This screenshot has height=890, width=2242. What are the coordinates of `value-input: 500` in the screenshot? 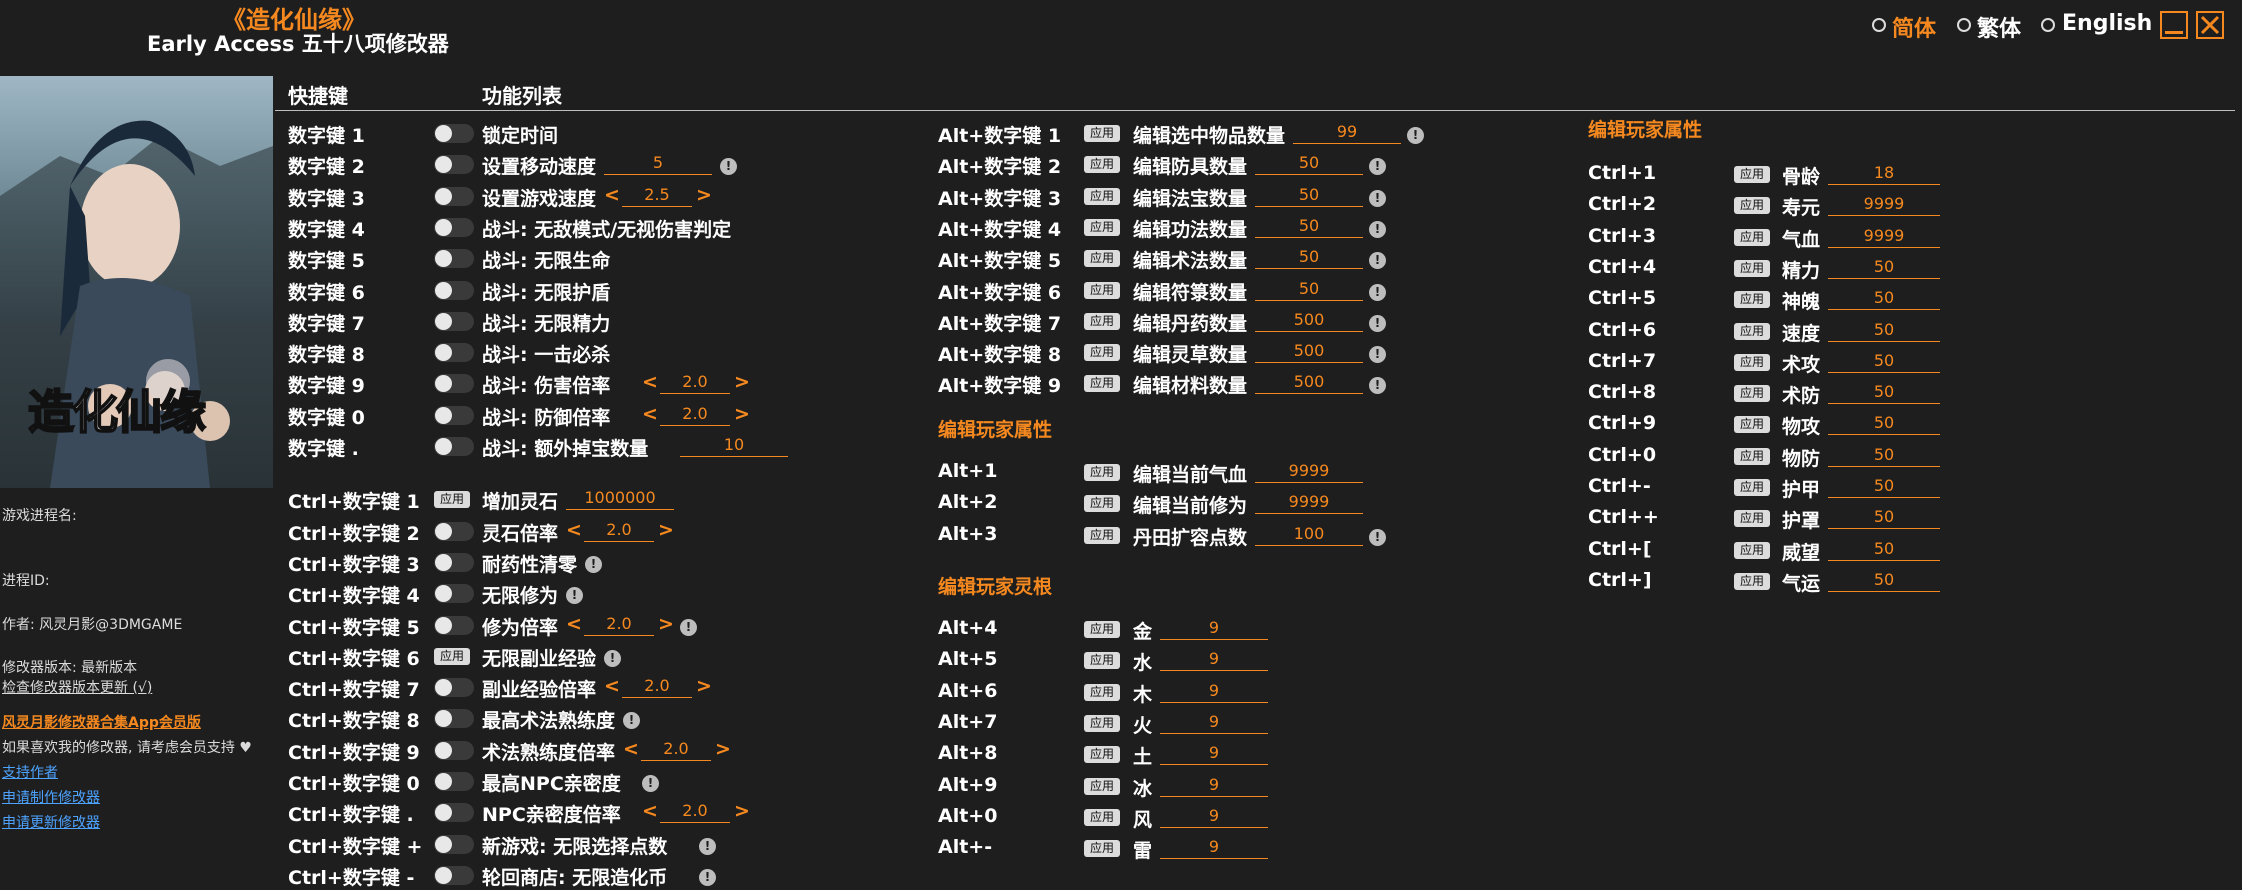 It's located at (1309, 320).